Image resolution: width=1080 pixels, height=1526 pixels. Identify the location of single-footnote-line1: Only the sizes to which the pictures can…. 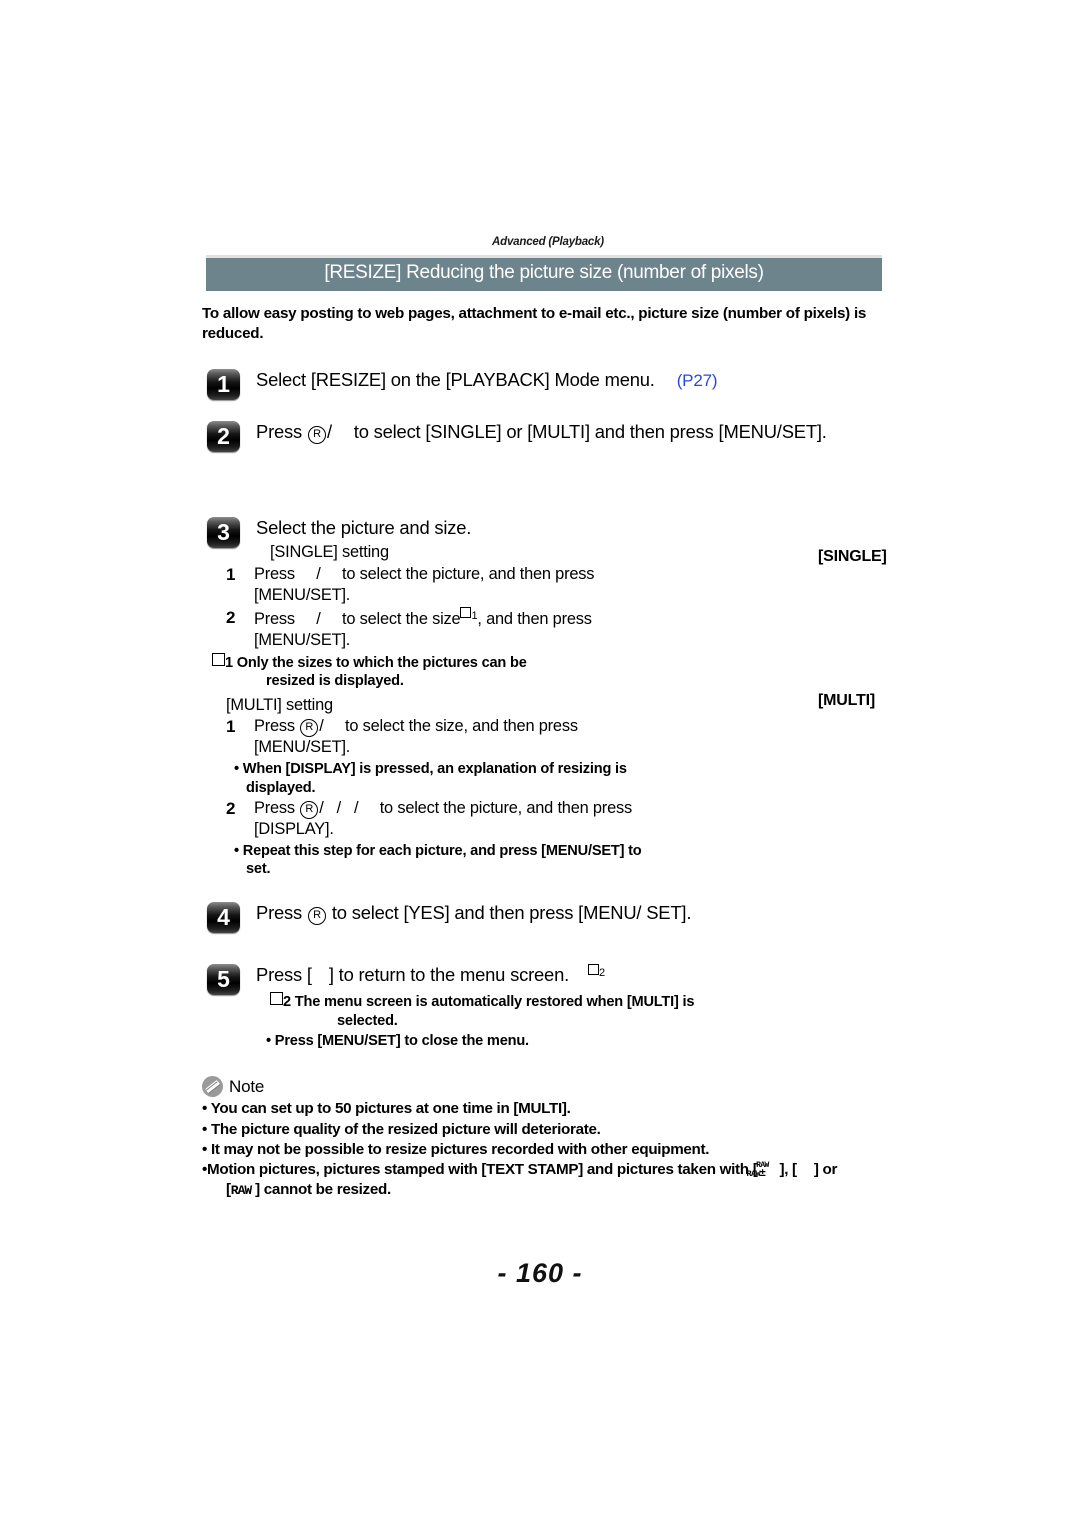
(381, 662).